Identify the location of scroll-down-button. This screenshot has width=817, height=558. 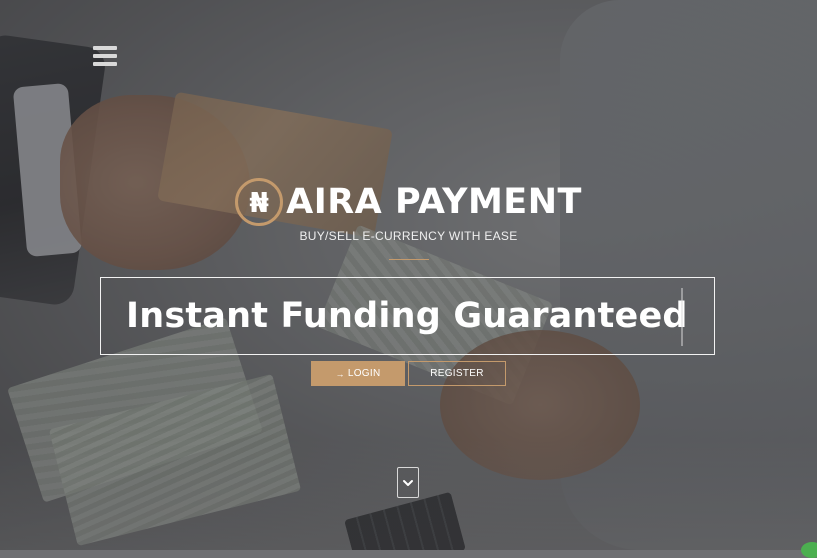
(408, 482).